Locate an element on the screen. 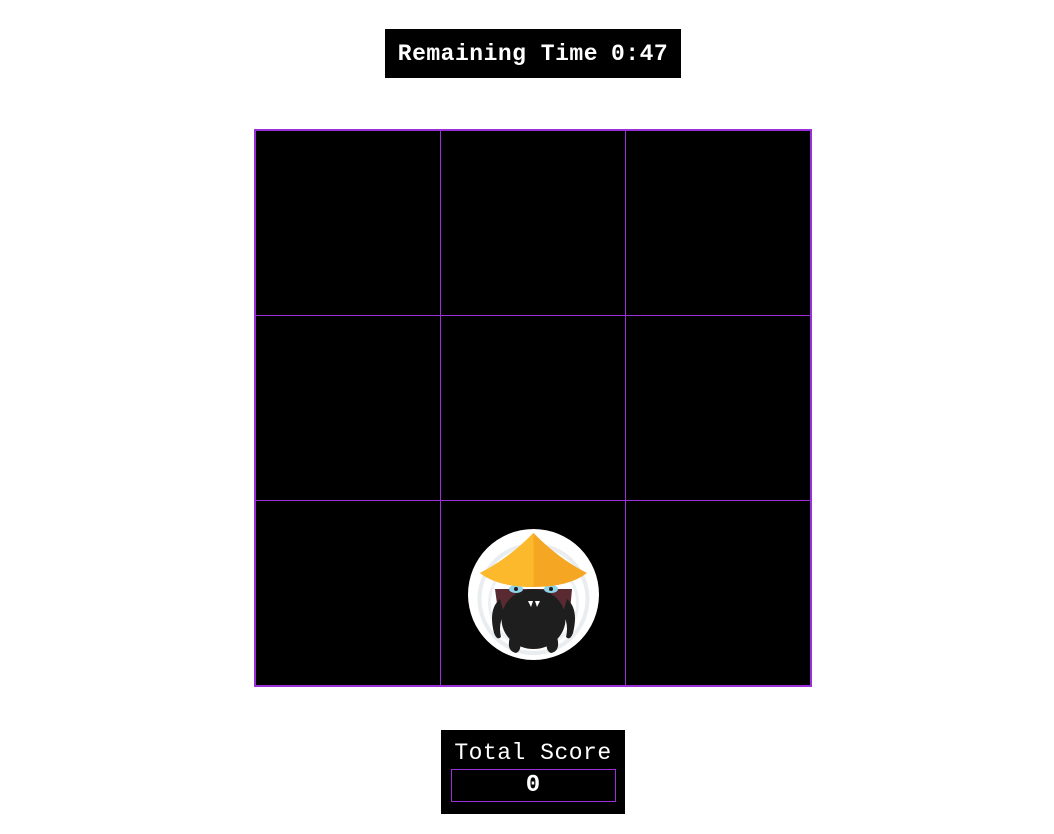 The height and width of the screenshot is (834, 1054). total-score-label: Total Score is located at coordinates (533, 753).